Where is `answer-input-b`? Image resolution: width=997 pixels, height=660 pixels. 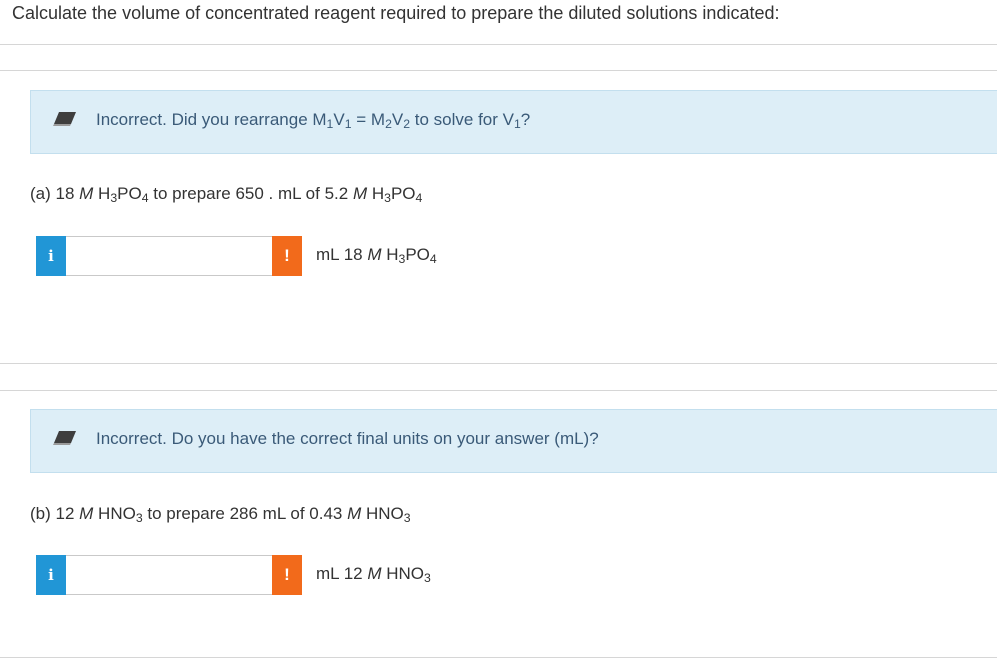 answer-input-b is located at coordinates (184, 575).